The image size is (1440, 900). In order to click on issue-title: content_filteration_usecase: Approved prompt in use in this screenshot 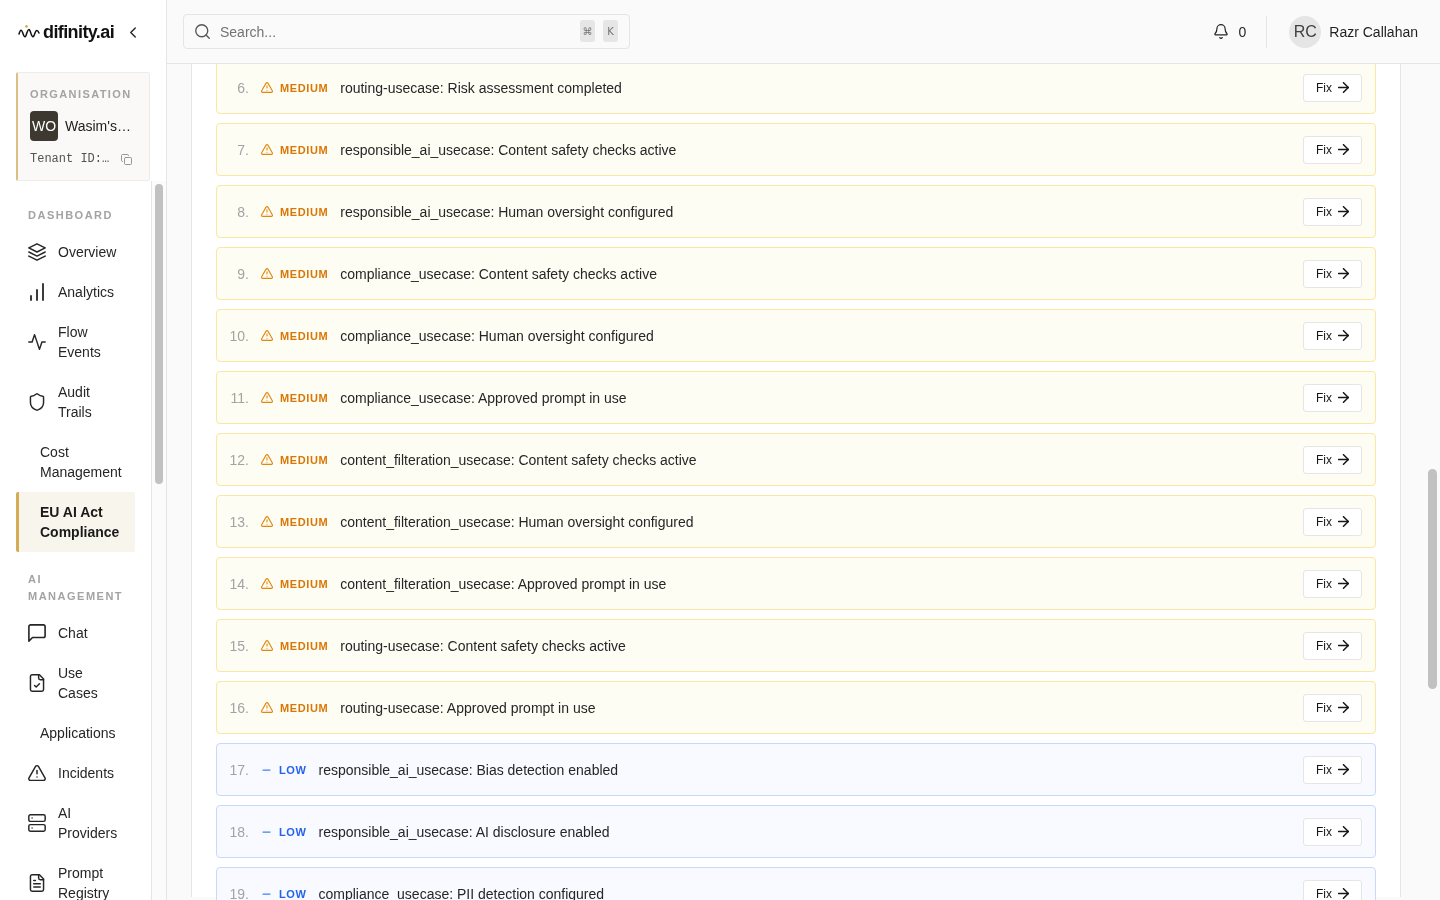, I will do `click(504, 583)`.